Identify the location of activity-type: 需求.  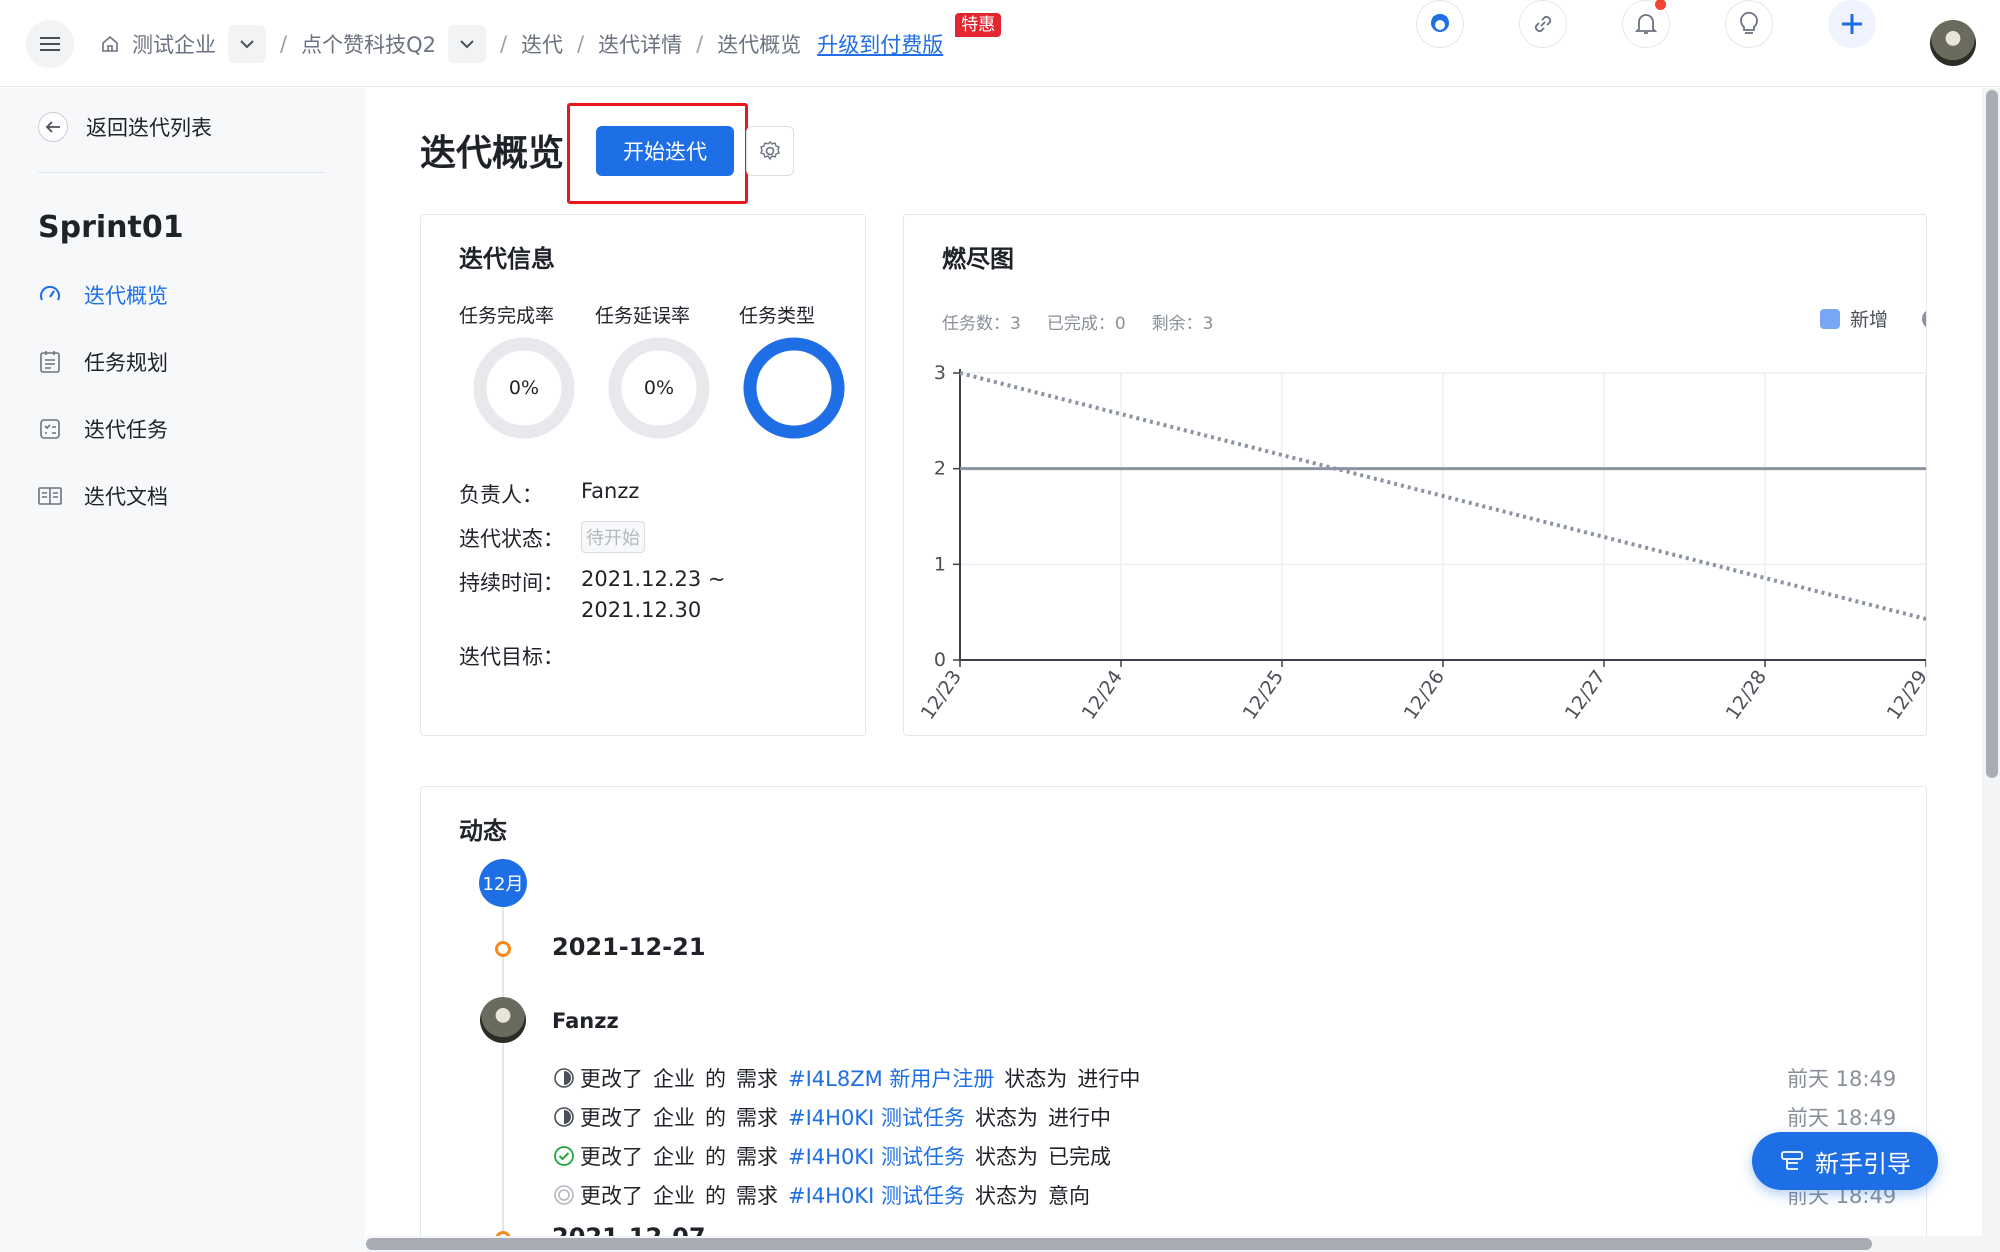
(757, 1196).